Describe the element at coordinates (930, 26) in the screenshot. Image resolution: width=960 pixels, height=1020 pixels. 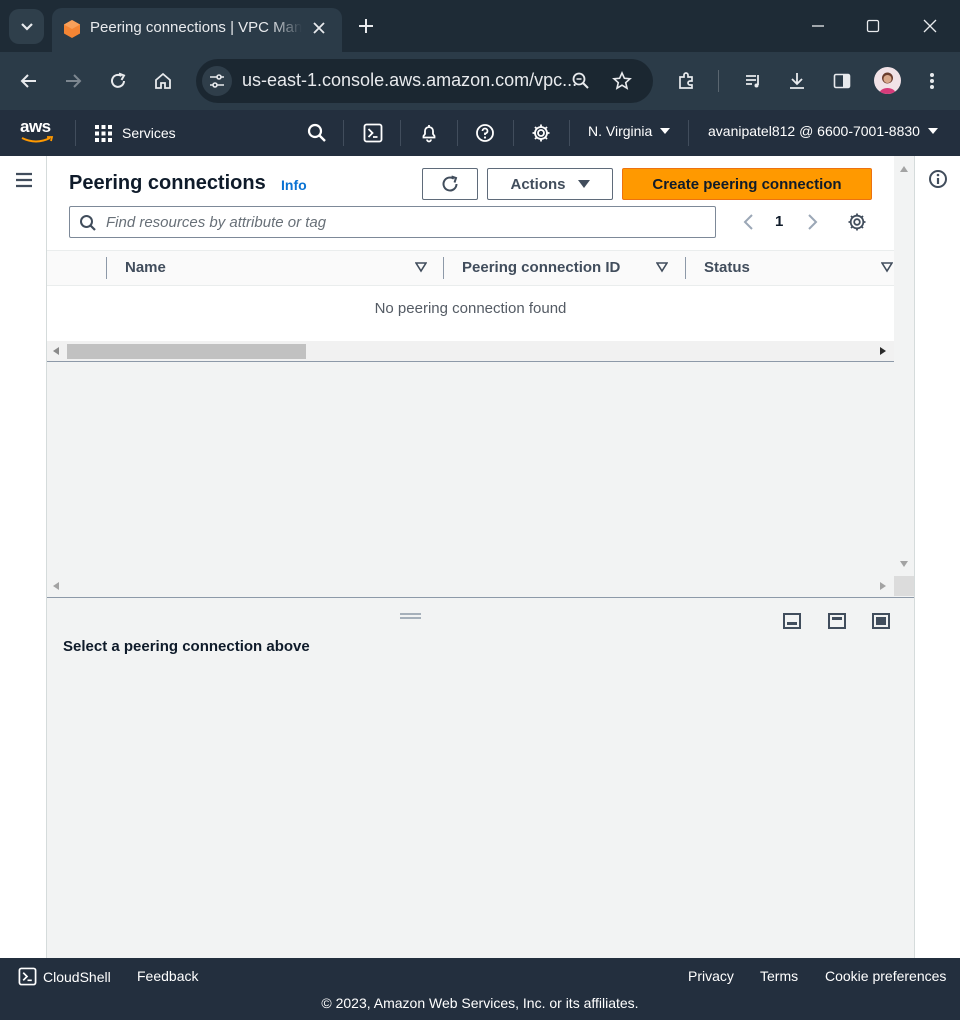
I see `close-window-icon` at that location.